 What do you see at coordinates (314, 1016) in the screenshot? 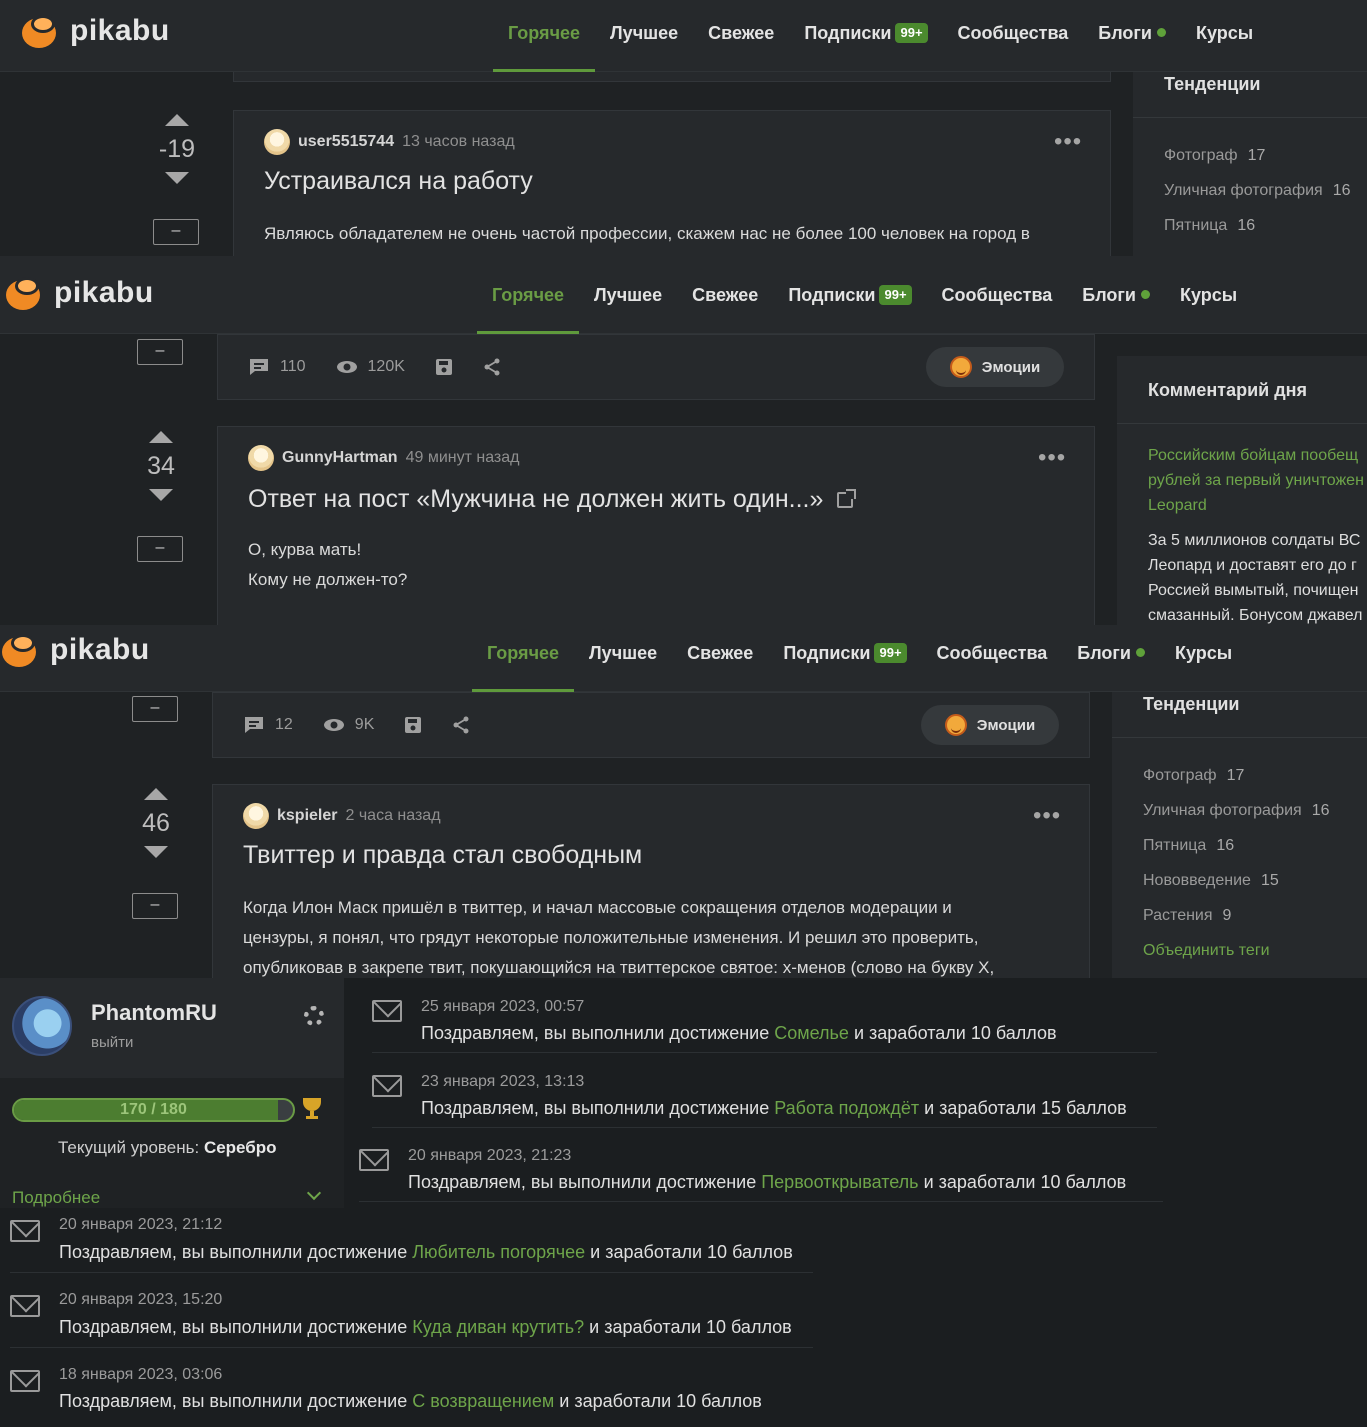
I see `gear-icon` at bounding box center [314, 1016].